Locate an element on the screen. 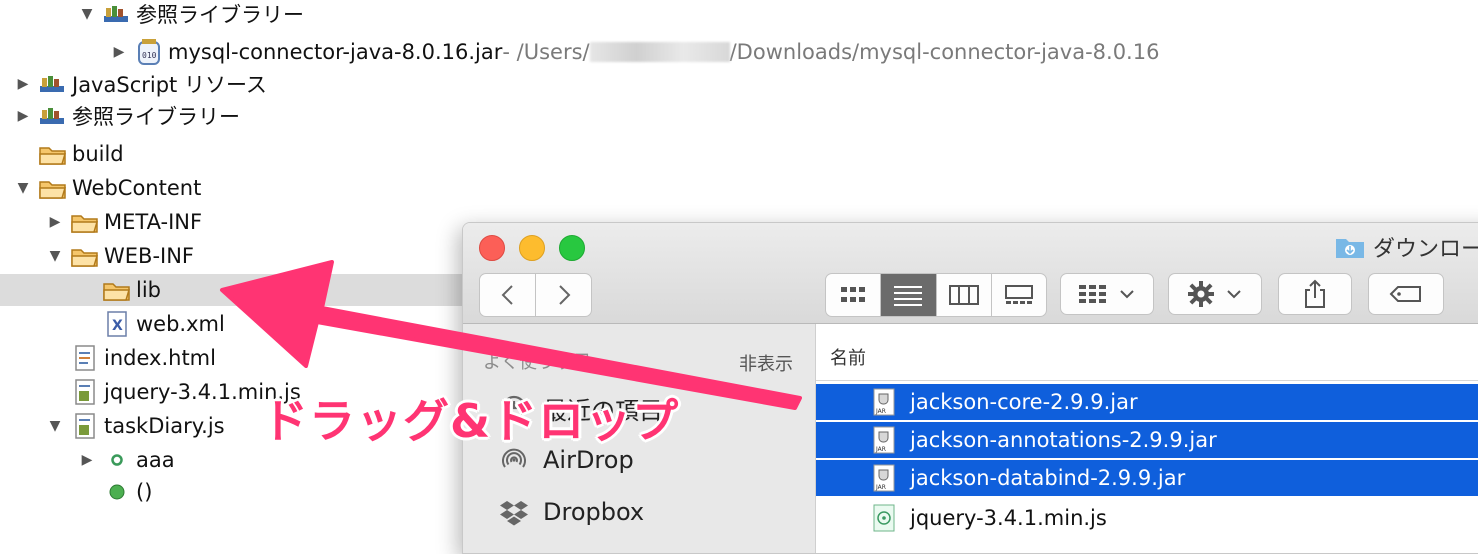 This screenshot has width=1478, height=554. drag-drop-callout: ドラッグ&ドロップ is located at coordinates (471, 421).